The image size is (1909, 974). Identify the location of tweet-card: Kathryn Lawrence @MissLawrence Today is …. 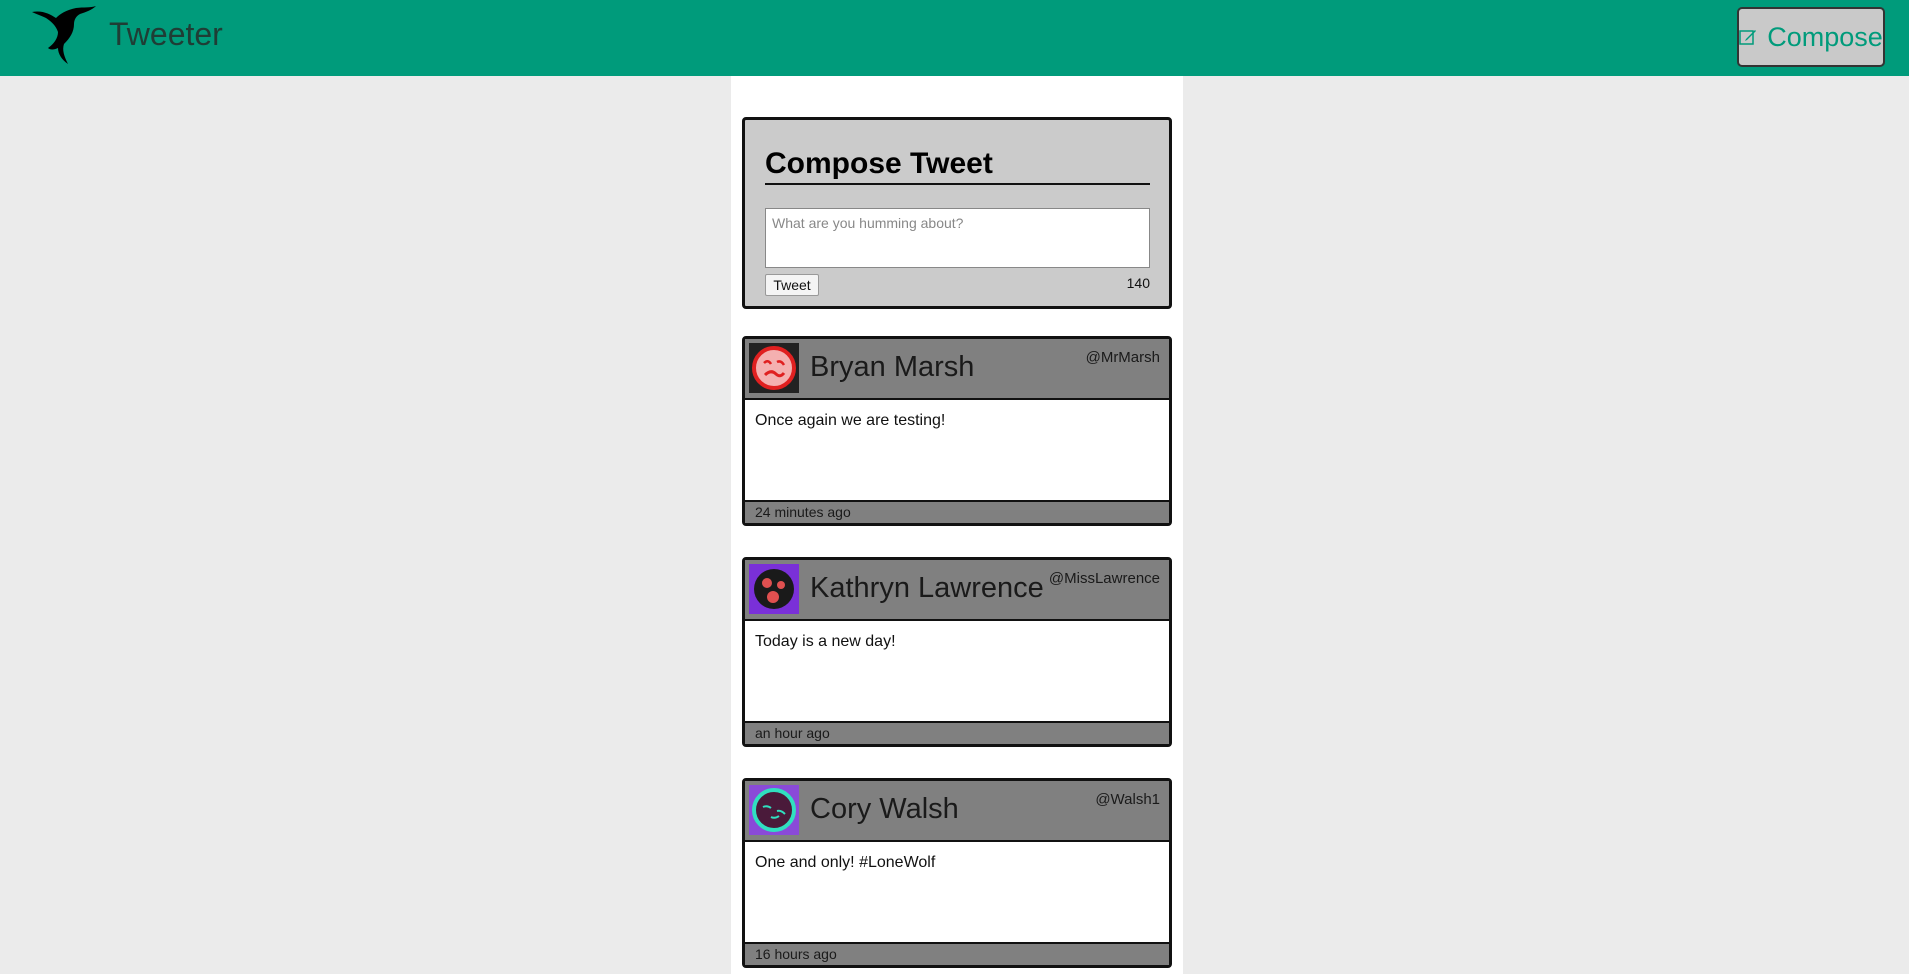
(957, 652).